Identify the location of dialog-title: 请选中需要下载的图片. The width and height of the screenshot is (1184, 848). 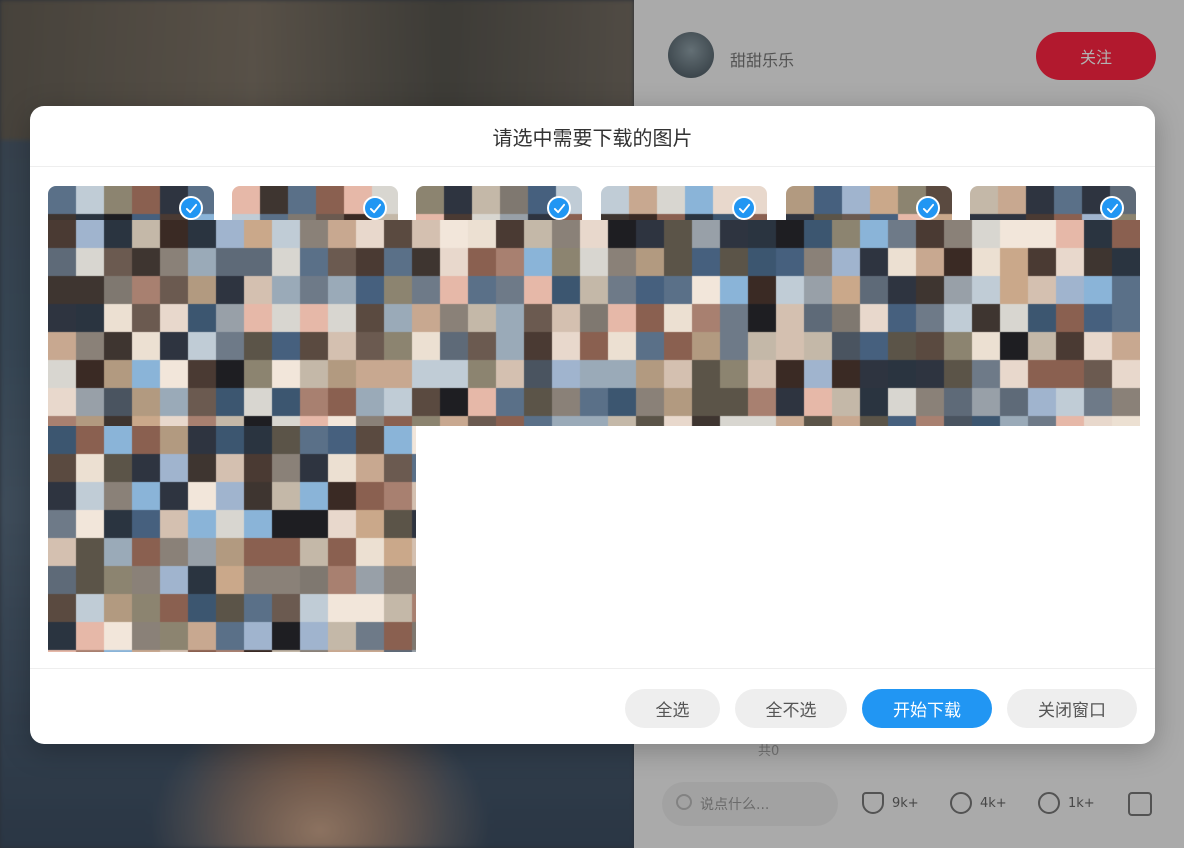
(592, 137).